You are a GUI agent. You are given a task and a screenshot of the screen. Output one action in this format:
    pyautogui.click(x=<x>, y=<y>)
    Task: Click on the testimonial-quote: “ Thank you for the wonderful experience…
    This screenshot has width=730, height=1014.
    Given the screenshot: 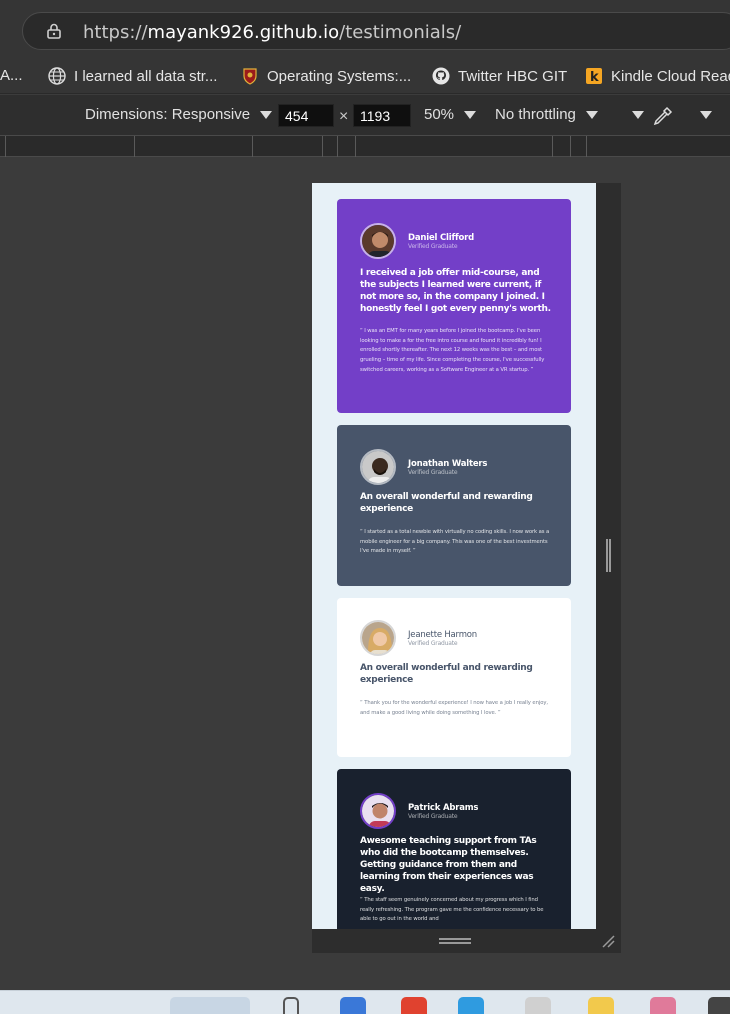 What is the action you would take?
    pyautogui.click(x=454, y=708)
    